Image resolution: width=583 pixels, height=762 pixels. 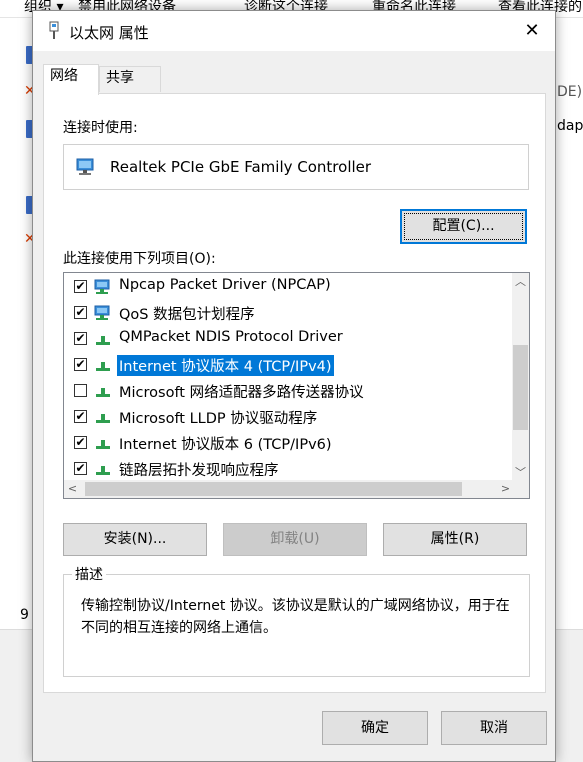 I want to click on tab-network: 网络, so click(x=71, y=79).